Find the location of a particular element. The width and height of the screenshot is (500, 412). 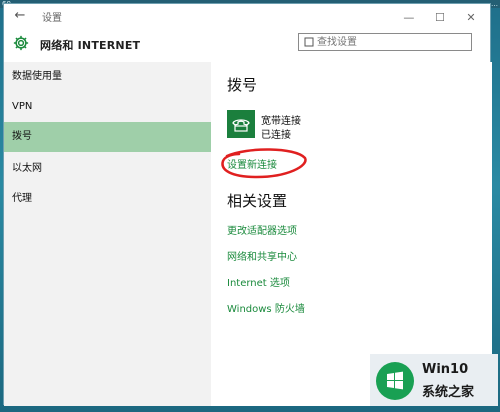

sidebar-item-proxy: 代理 is located at coordinates (107, 199).